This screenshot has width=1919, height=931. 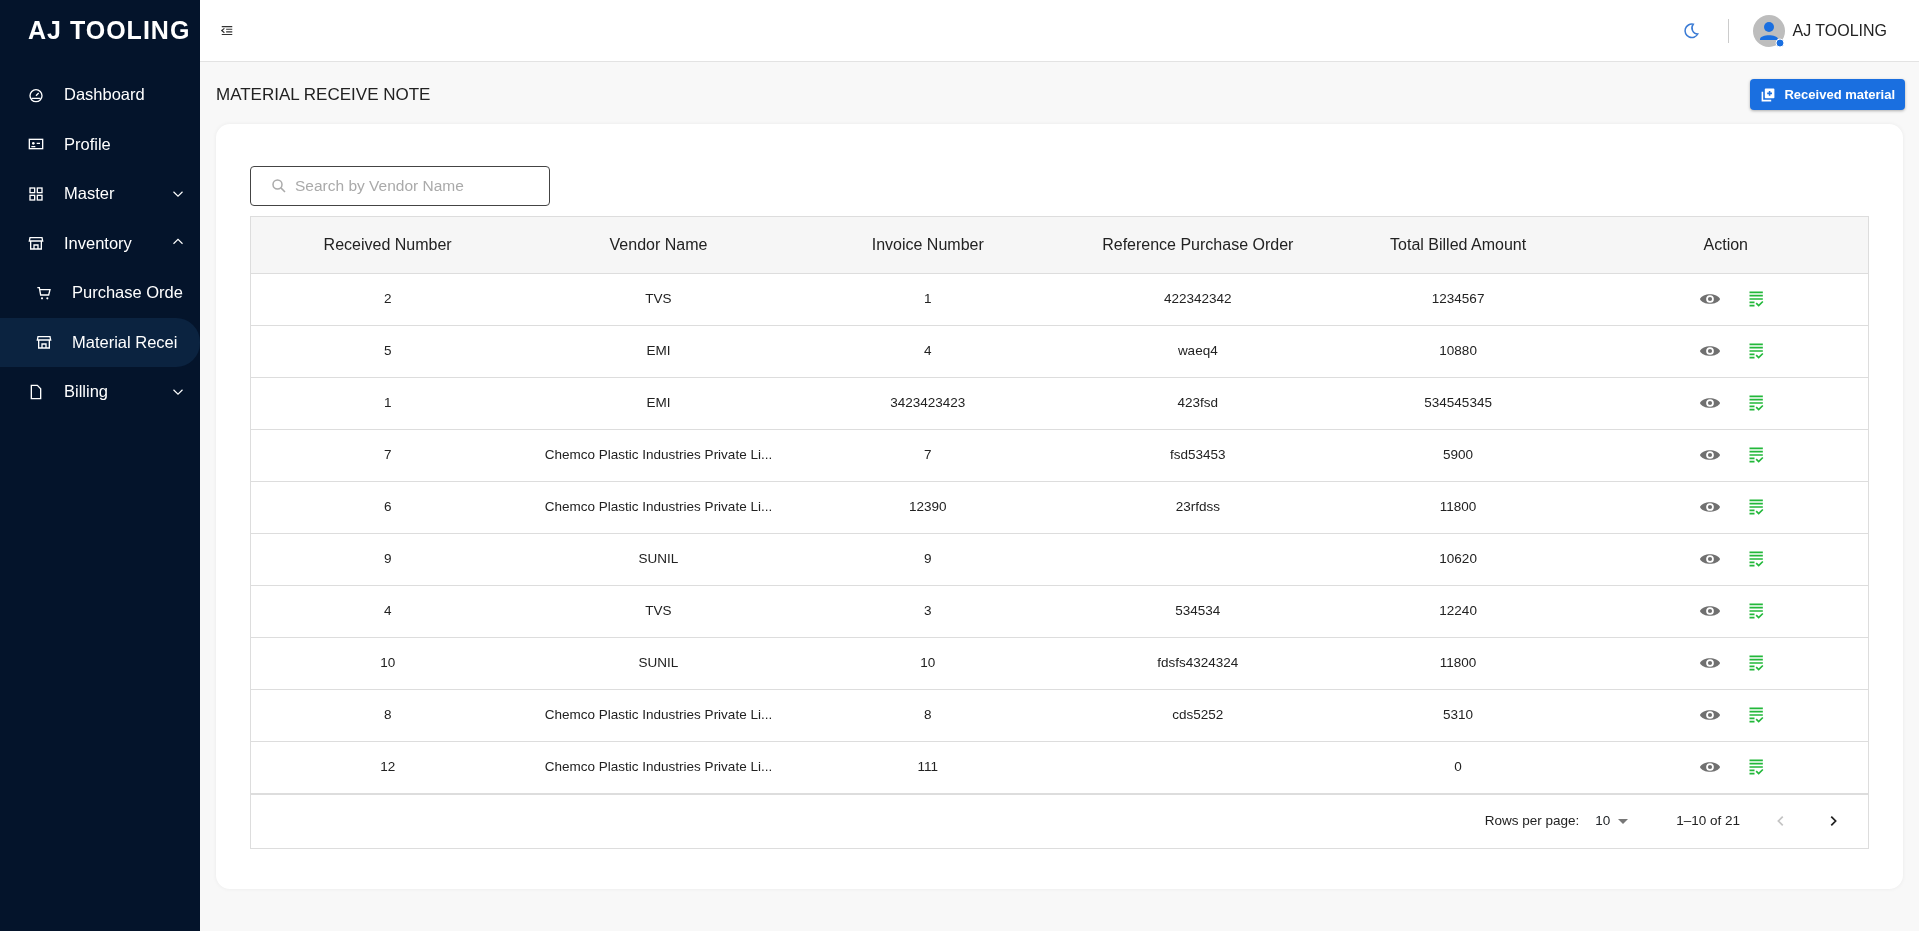 I want to click on dropdown-caret-icon, so click(x=1623, y=821).